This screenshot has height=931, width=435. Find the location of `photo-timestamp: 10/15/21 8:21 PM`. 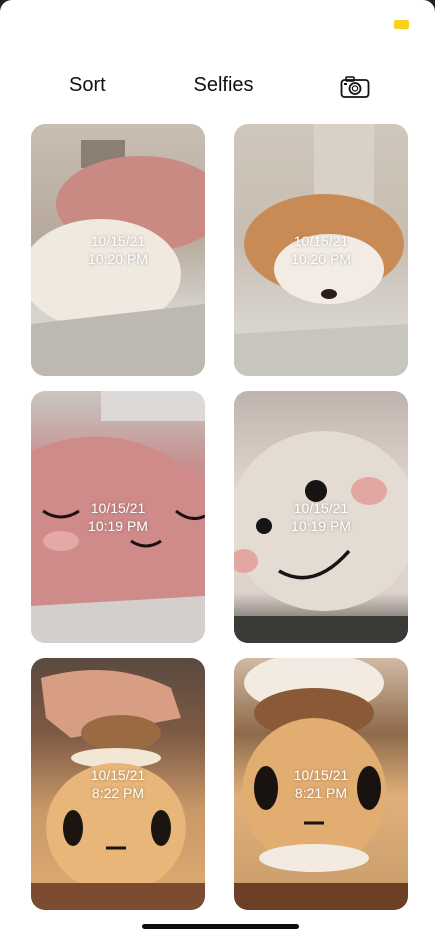

photo-timestamp: 10/15/21 8:21 PM is located at coordinates (321, 784).